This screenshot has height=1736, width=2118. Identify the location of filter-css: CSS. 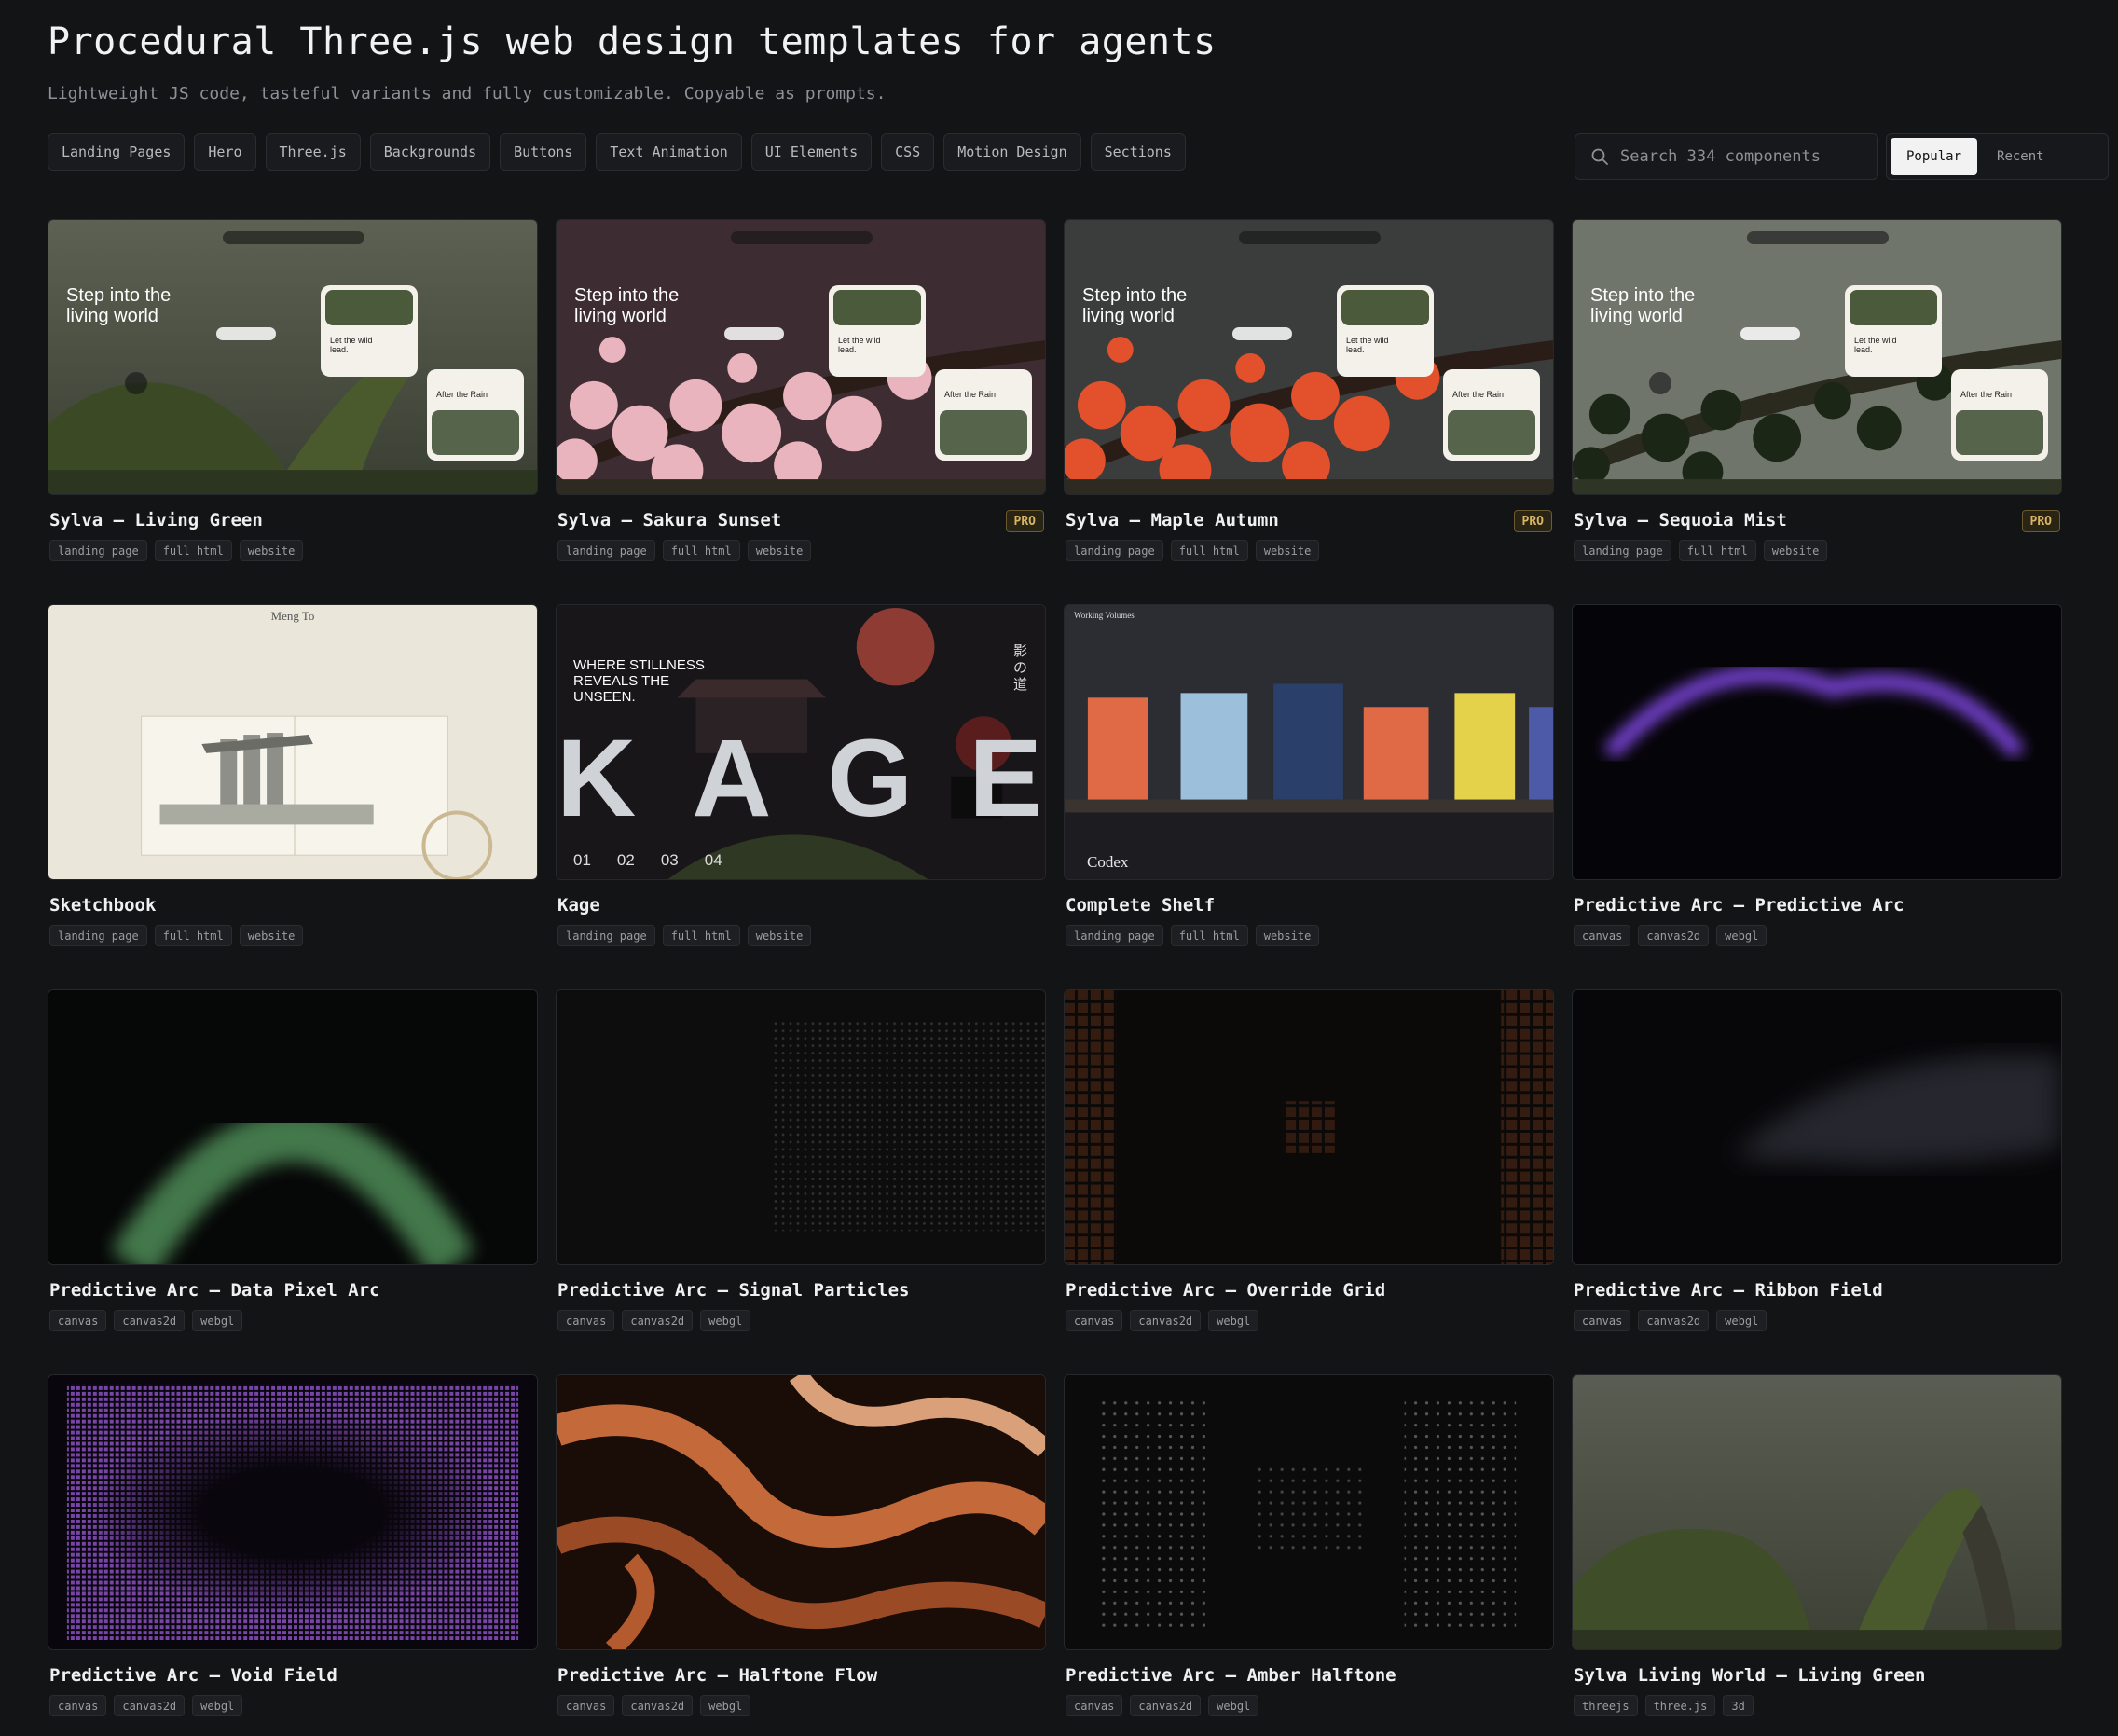
(908, 152).